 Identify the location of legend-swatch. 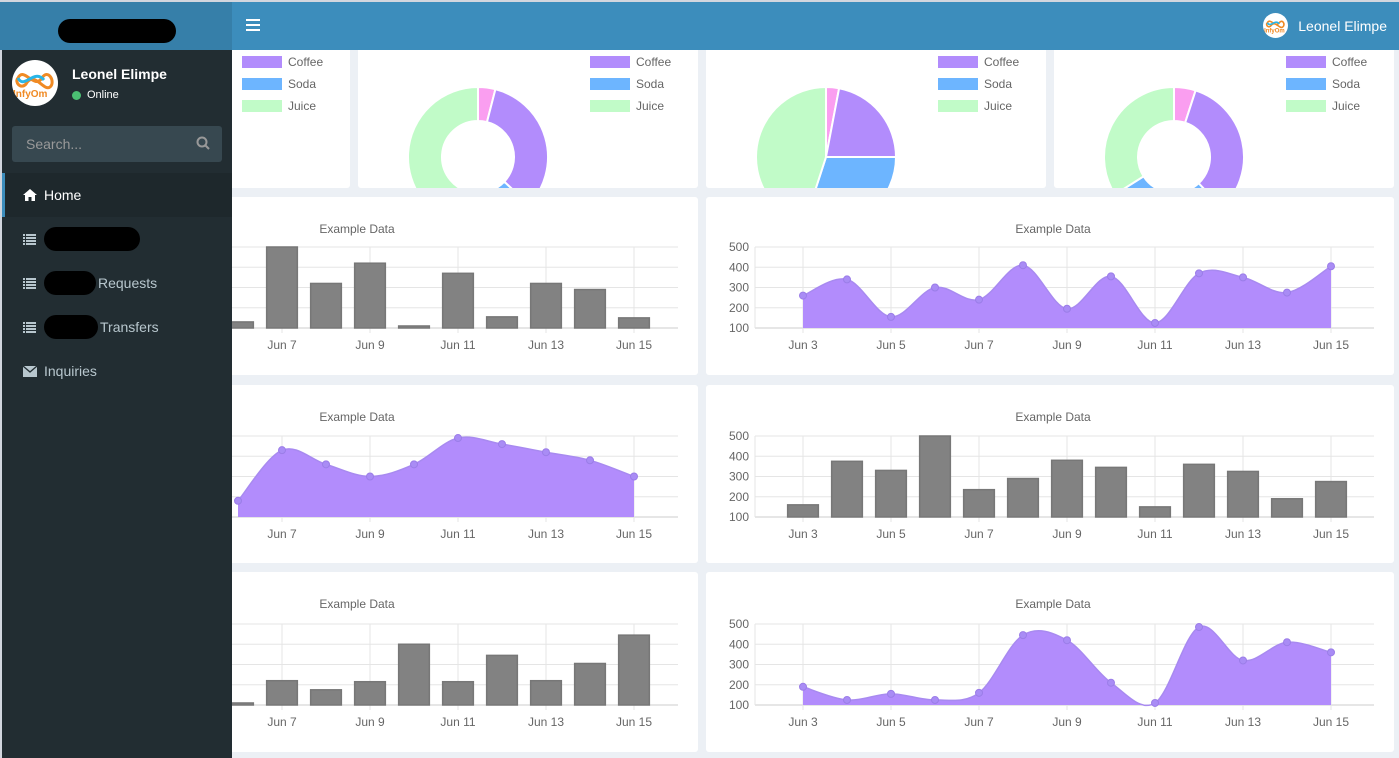
(1306, 106).